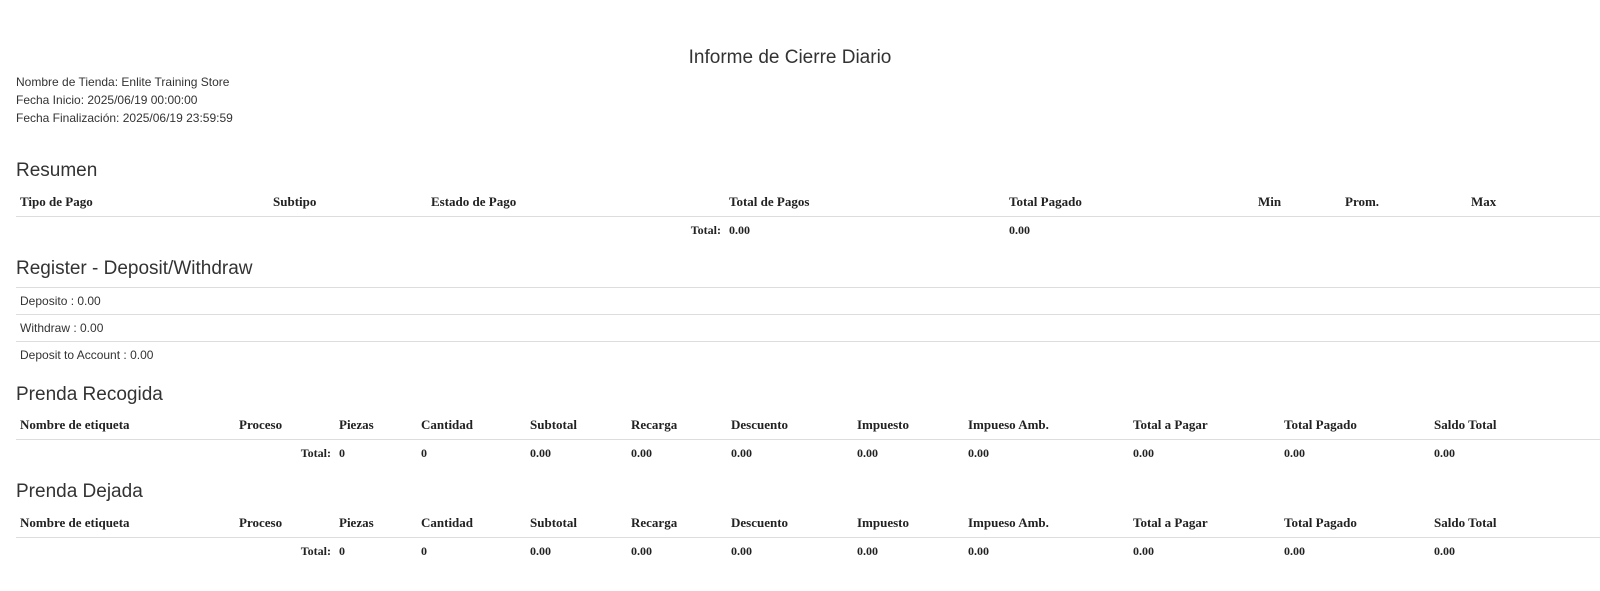  Describe the element at coordinates (142, 202) in the screenshot. I see `summary-header: Tipo de Pago` at that location.